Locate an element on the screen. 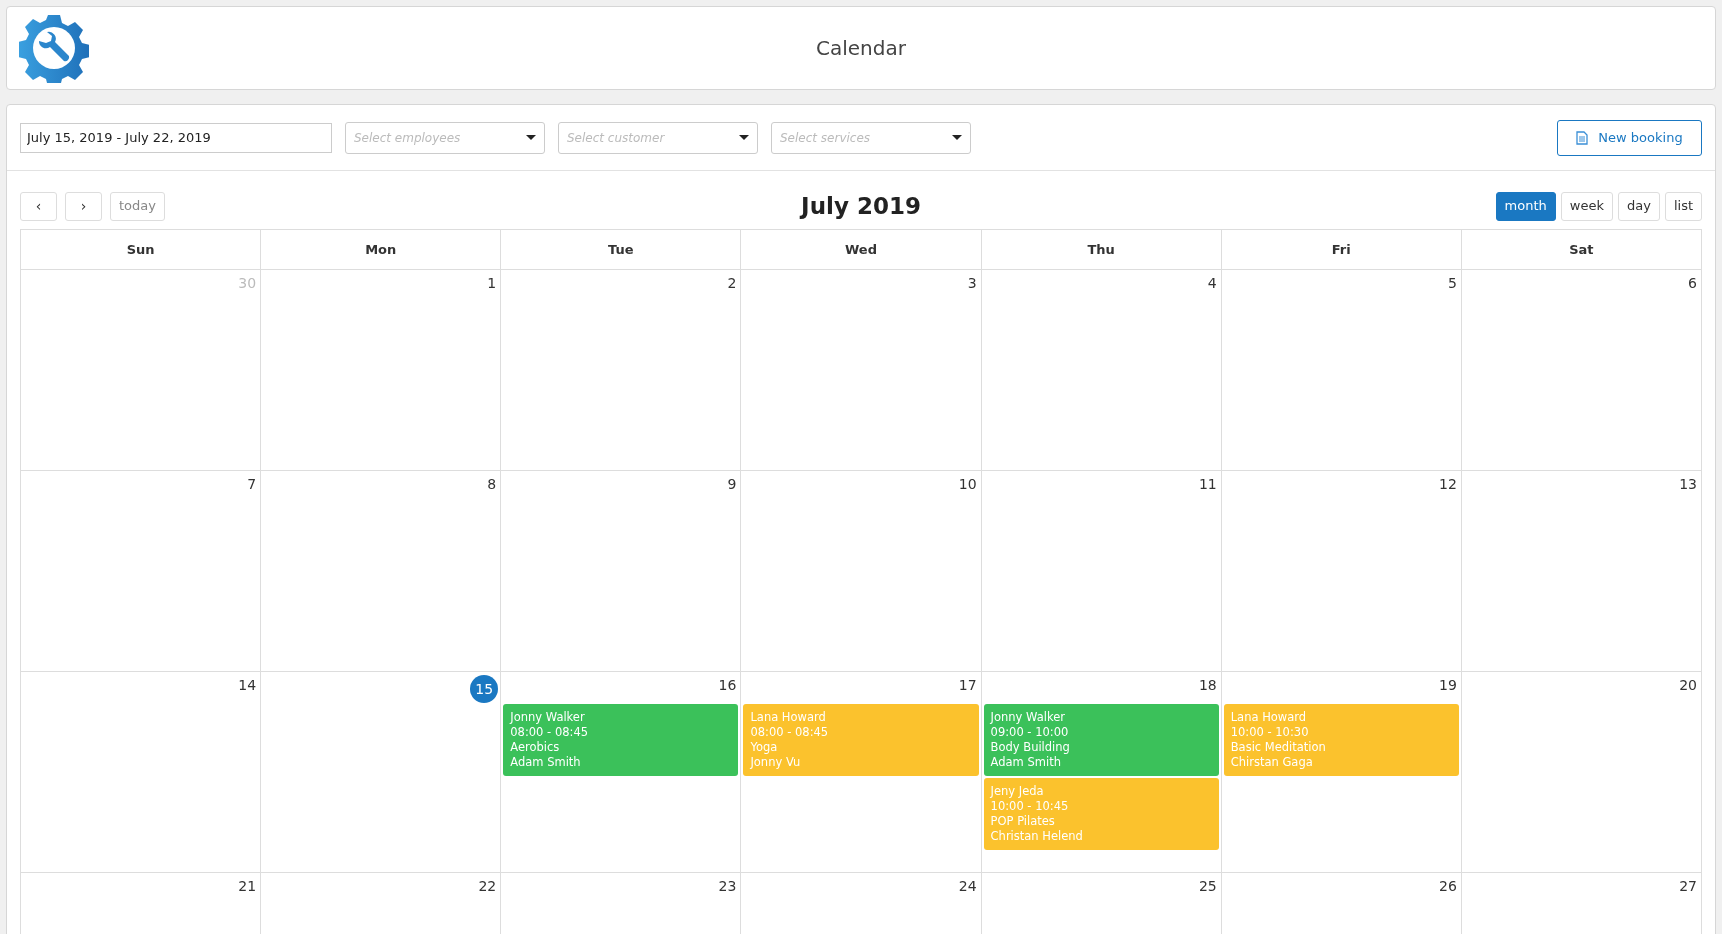  event-time: 09:00 - 10:00 is located at coordinates (1029, 732).